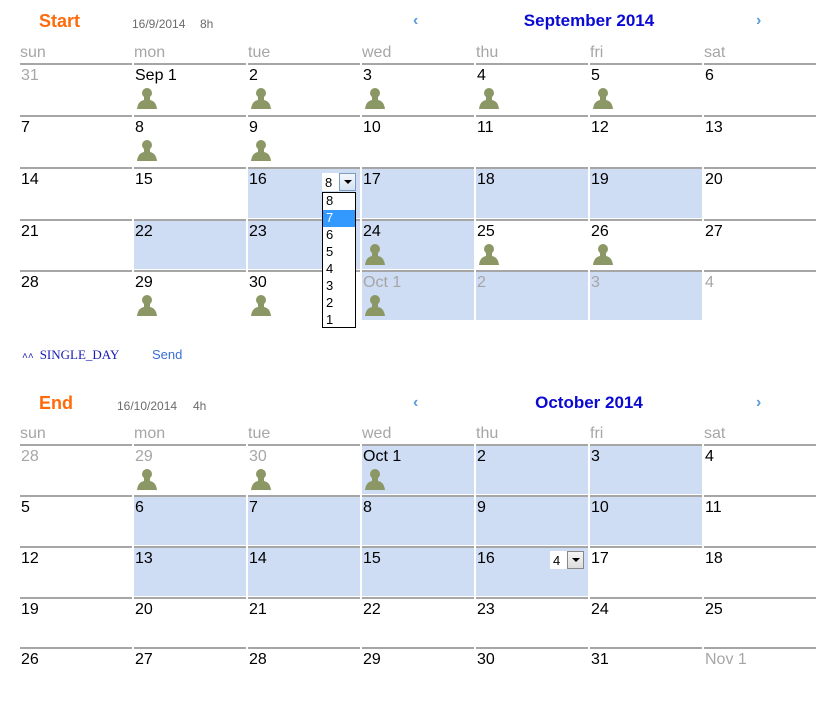  Describe the element at coordinates (339, 320) in the screenshot. I see `hours-option: 1` at that location.